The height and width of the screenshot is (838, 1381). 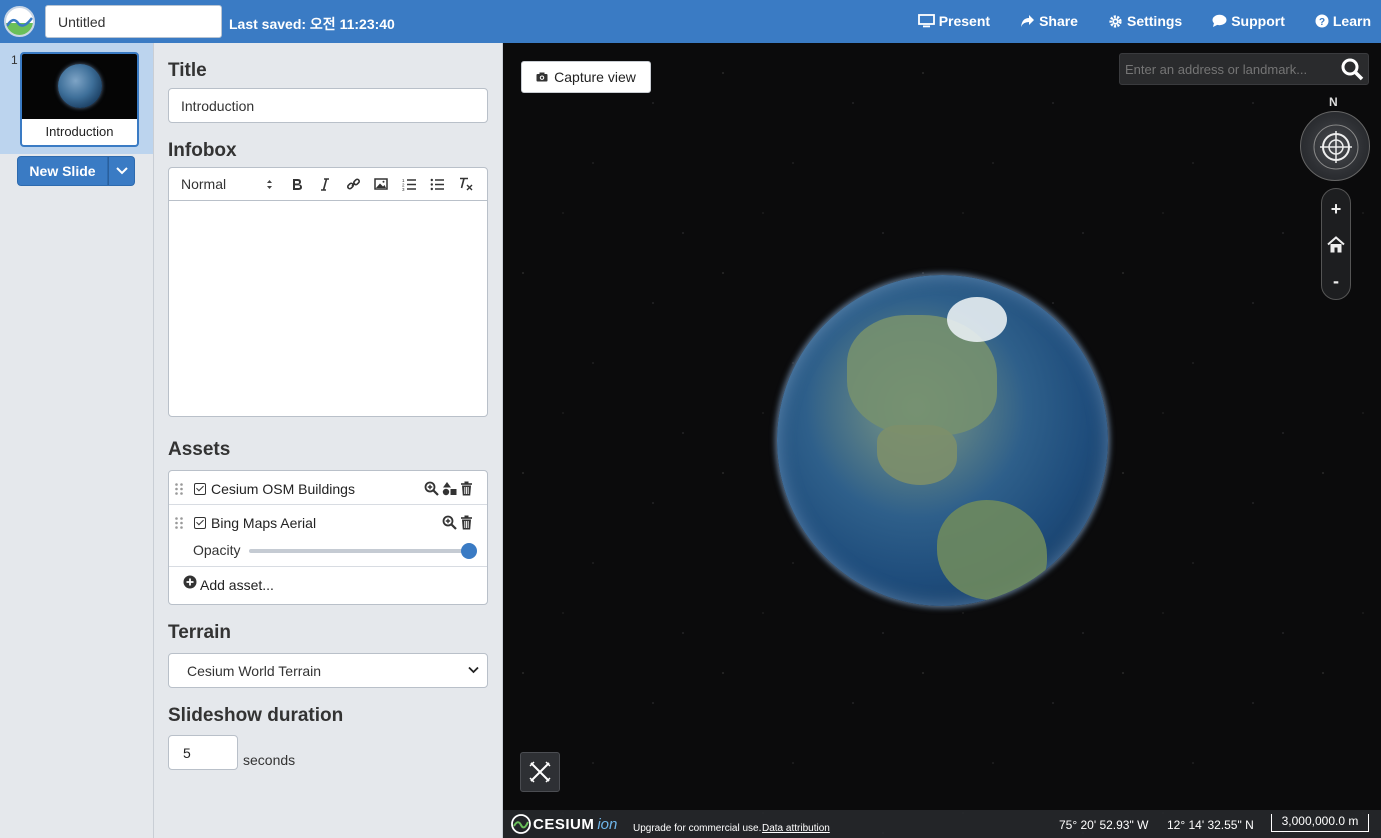 I want to click on cesium-logo-icon, so click(x=521, y=824).